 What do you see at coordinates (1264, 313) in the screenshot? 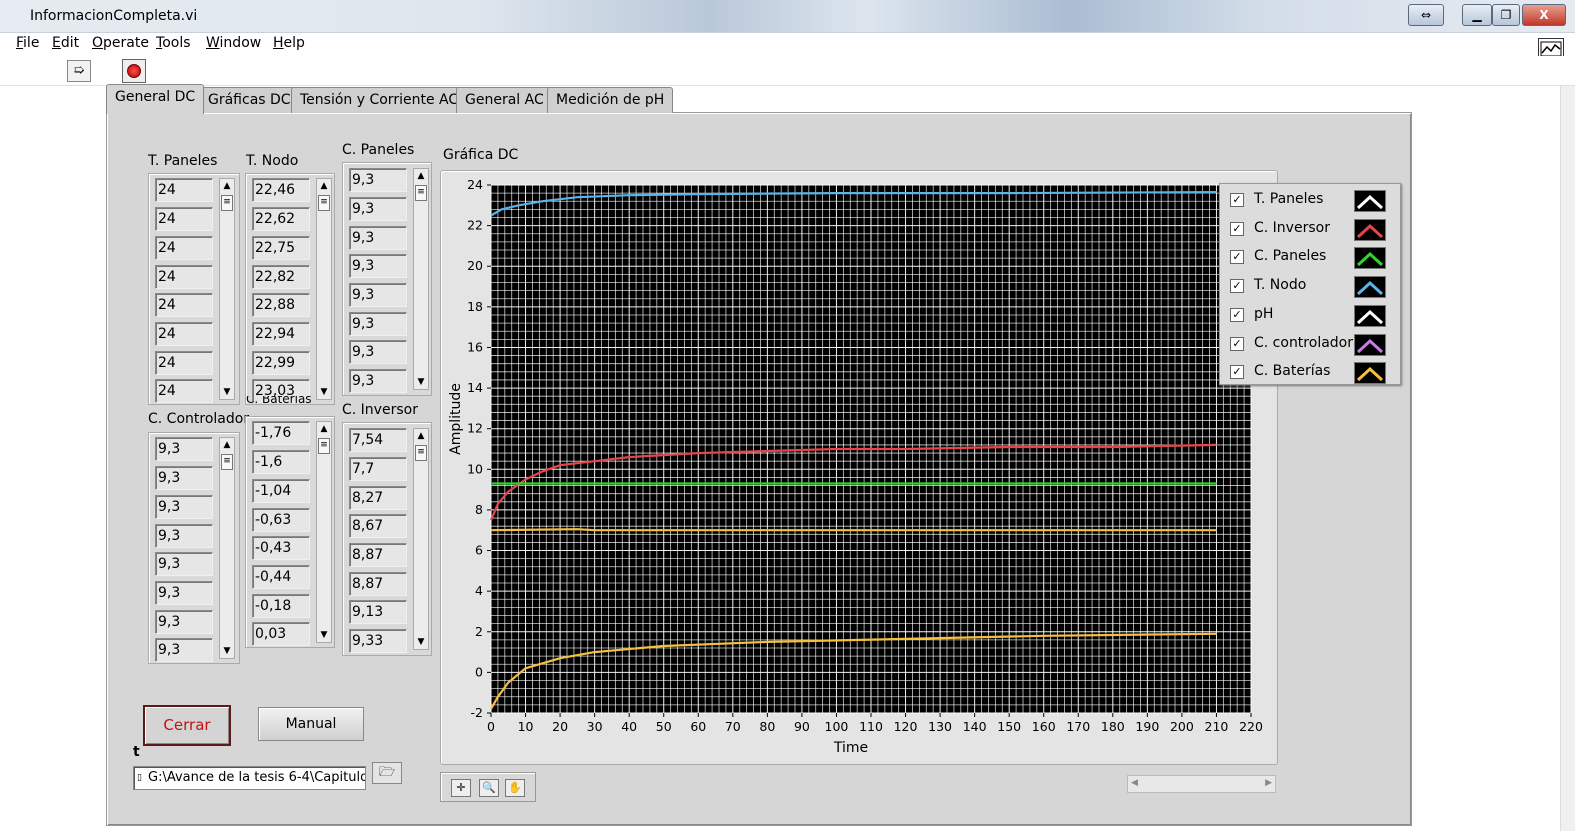
I see `legend-label: pH` at bounding box center [1264, 313].